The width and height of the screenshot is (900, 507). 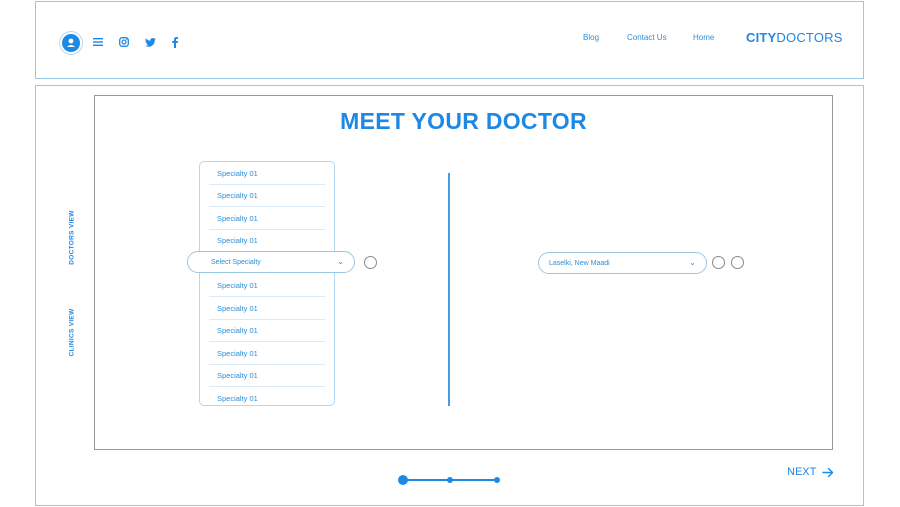 What do you see at coordinates (463, 121) in the screenshot?
I see `page-title: MEET YOUR DOCTOR` at bounding box center [463, 121].